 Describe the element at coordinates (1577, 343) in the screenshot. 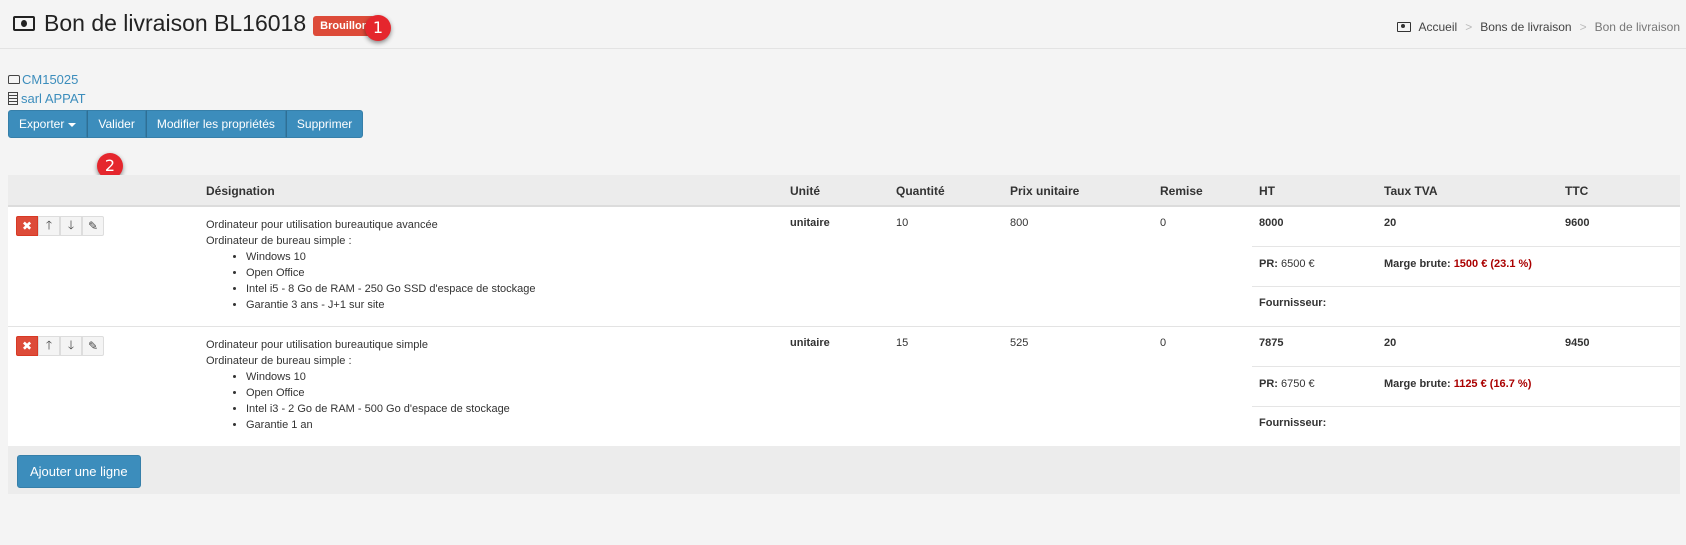

I see `line-ttc: 9450` at that location.